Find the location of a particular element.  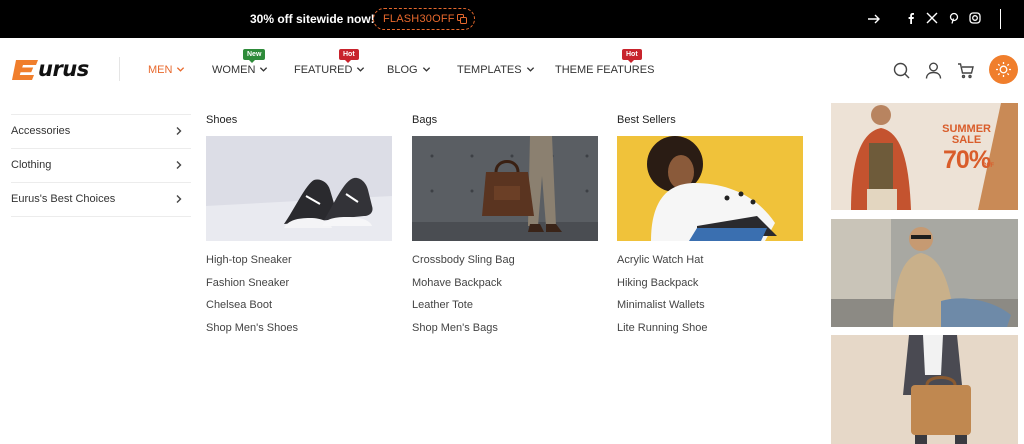

theme-toggle-button is located at coordinates (1003, 69).